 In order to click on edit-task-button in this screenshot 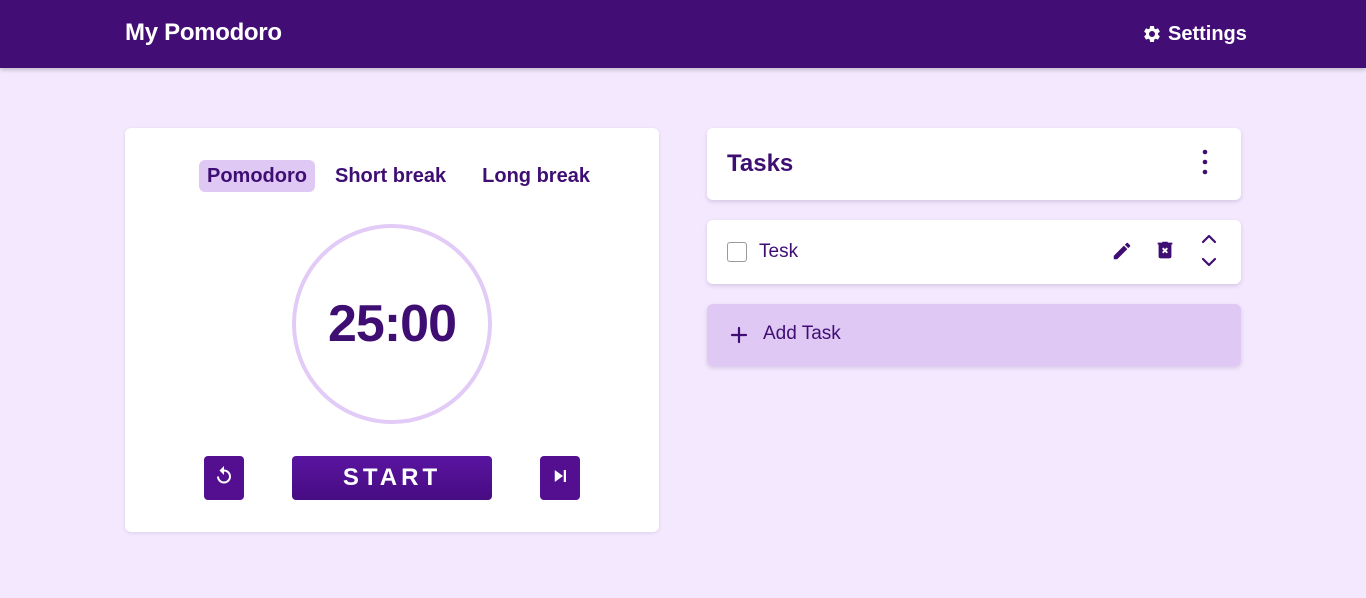, I will do `click(1122, 253)`.